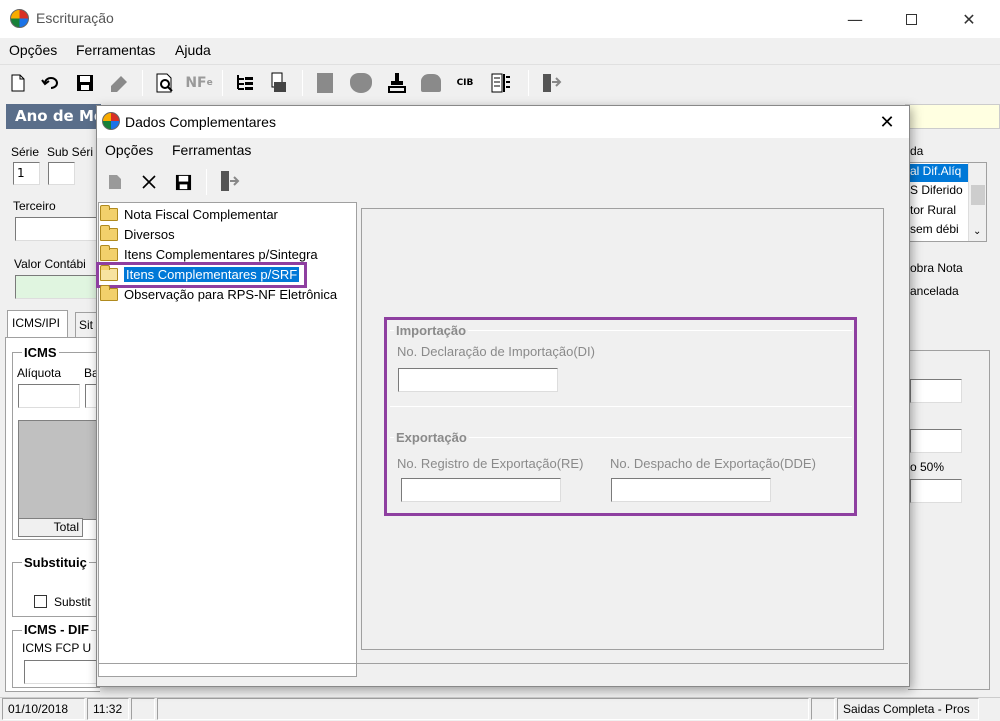  What do you see at coordinates (934, 229) in the screenshot?
I see `right-list-item: sem débi` at bounding box center [934, 229].